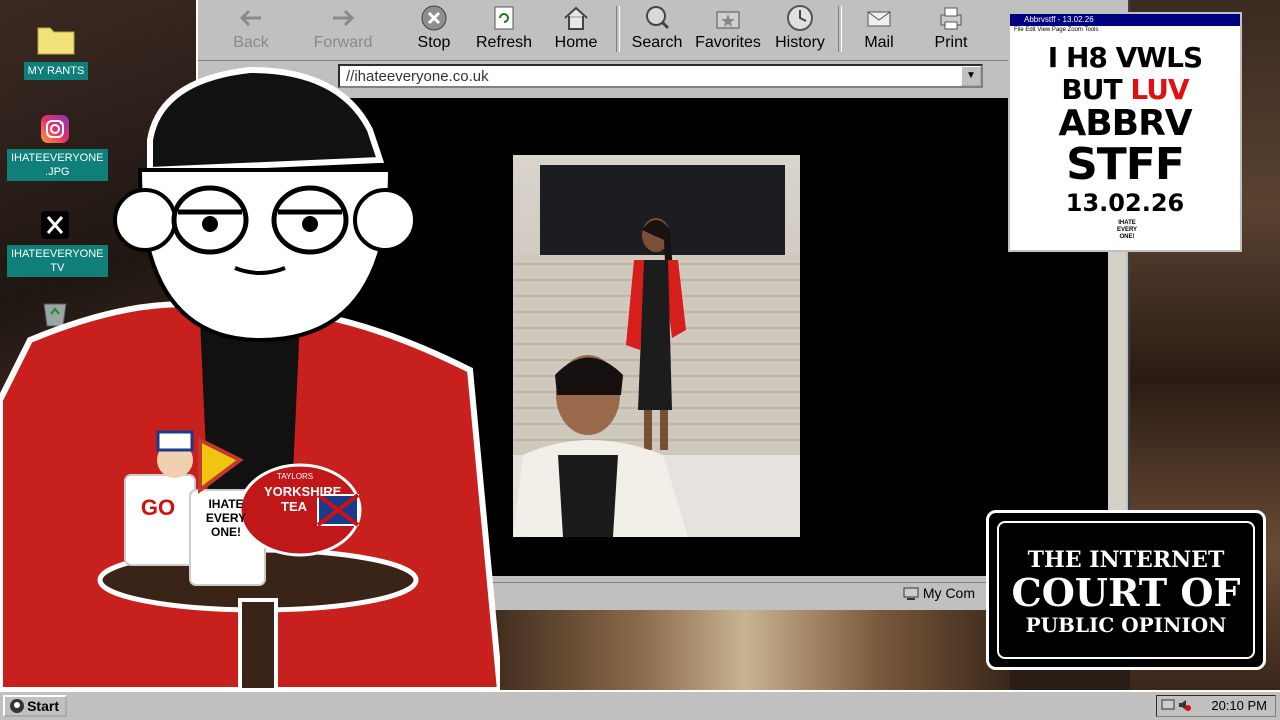 Image resolution: width=1280 pixels, height=720 pixels. Describe the element at coordinates (1125, 20) in the screenshot. I see `popup-title-bar: Abbrvstff - 13.02.26` at that location.